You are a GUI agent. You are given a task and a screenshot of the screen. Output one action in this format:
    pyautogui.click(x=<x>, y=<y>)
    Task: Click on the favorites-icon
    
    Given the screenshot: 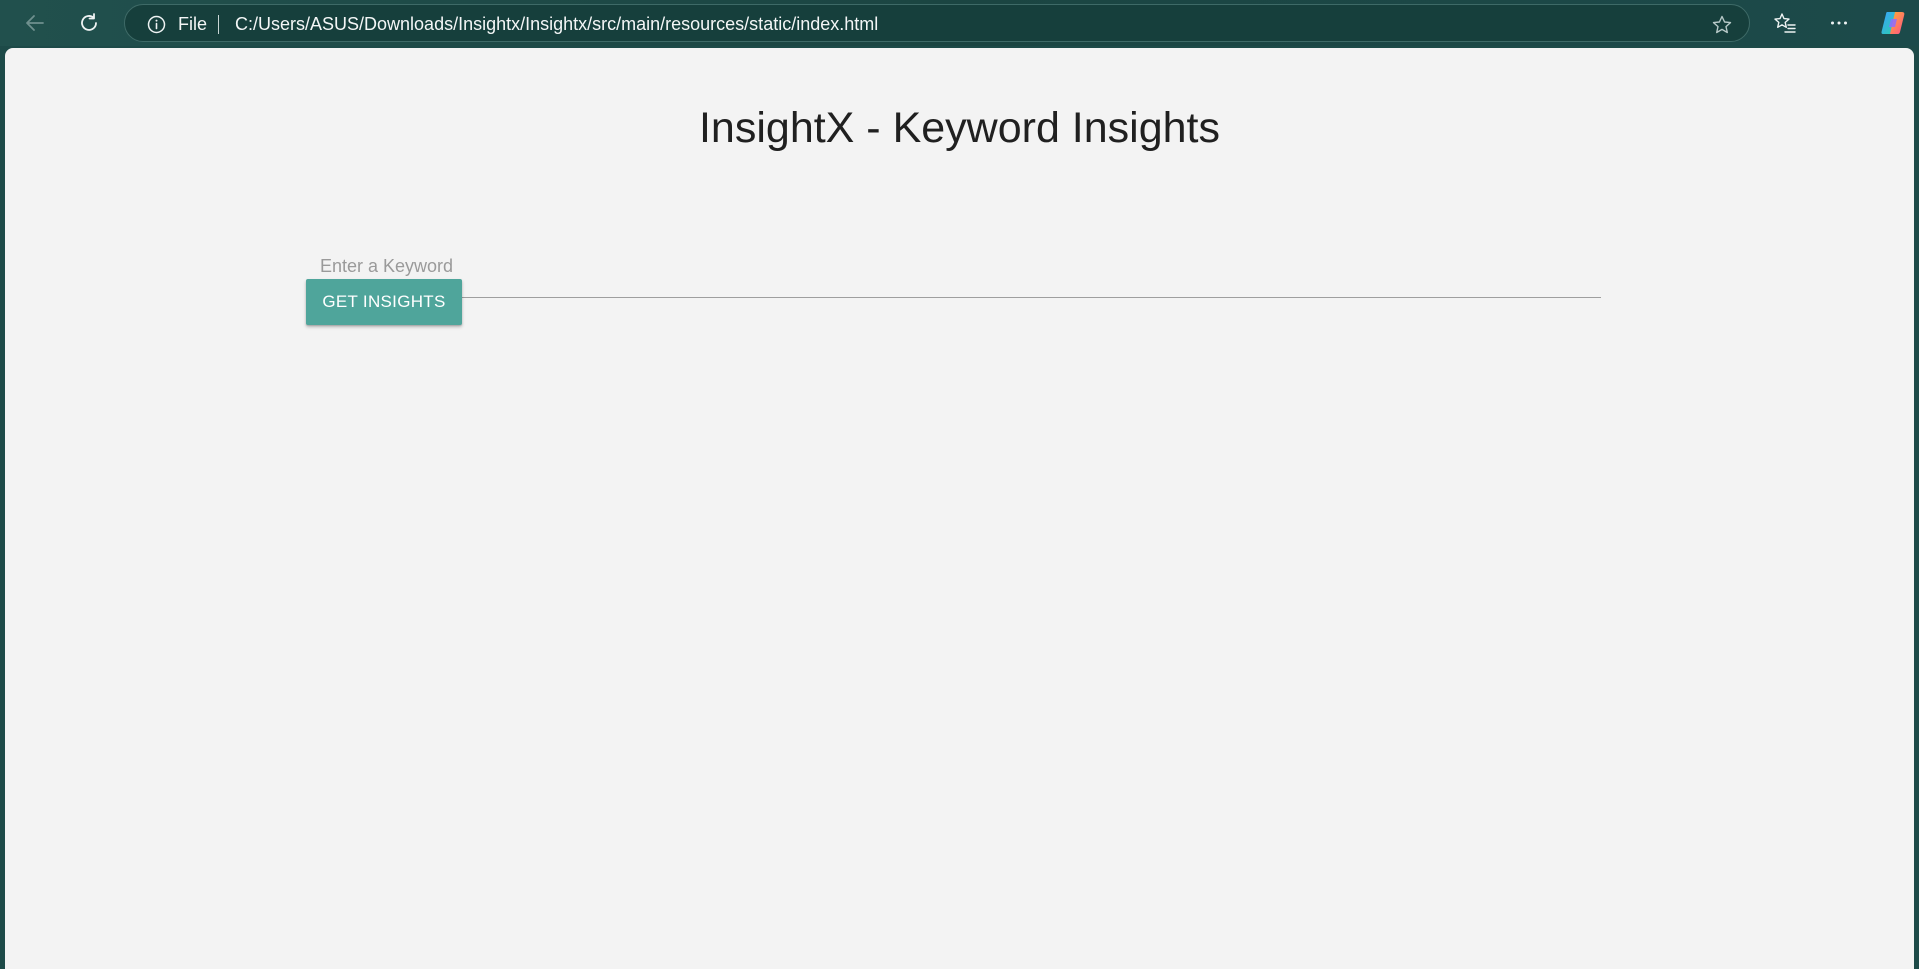 What is the action you would take?
    pyautogui.click(x=1785, y=23)
    